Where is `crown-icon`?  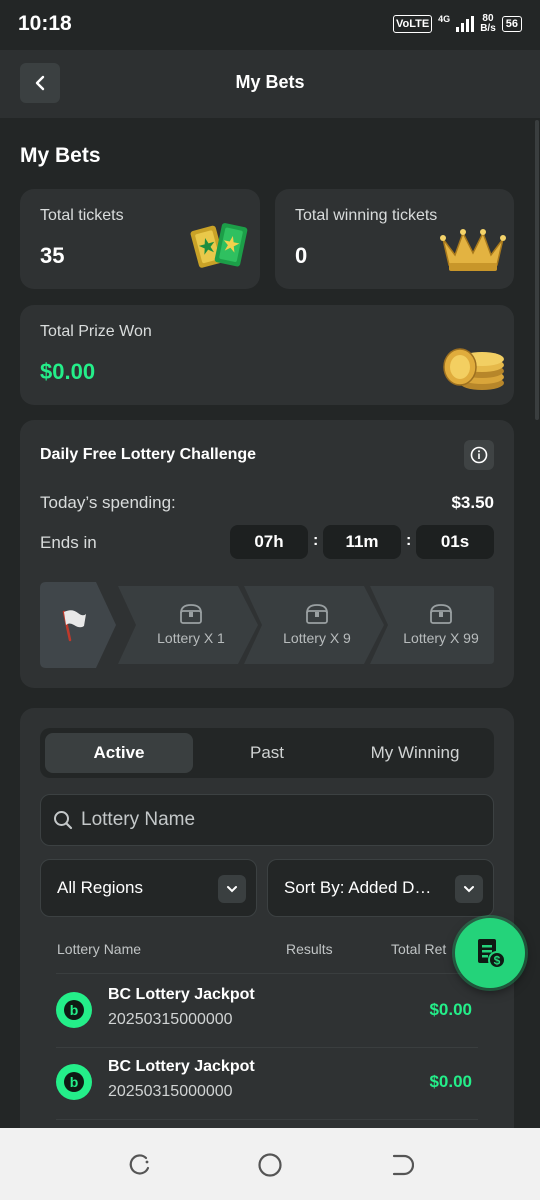
crown-icon is located at coordinates (473, 250).